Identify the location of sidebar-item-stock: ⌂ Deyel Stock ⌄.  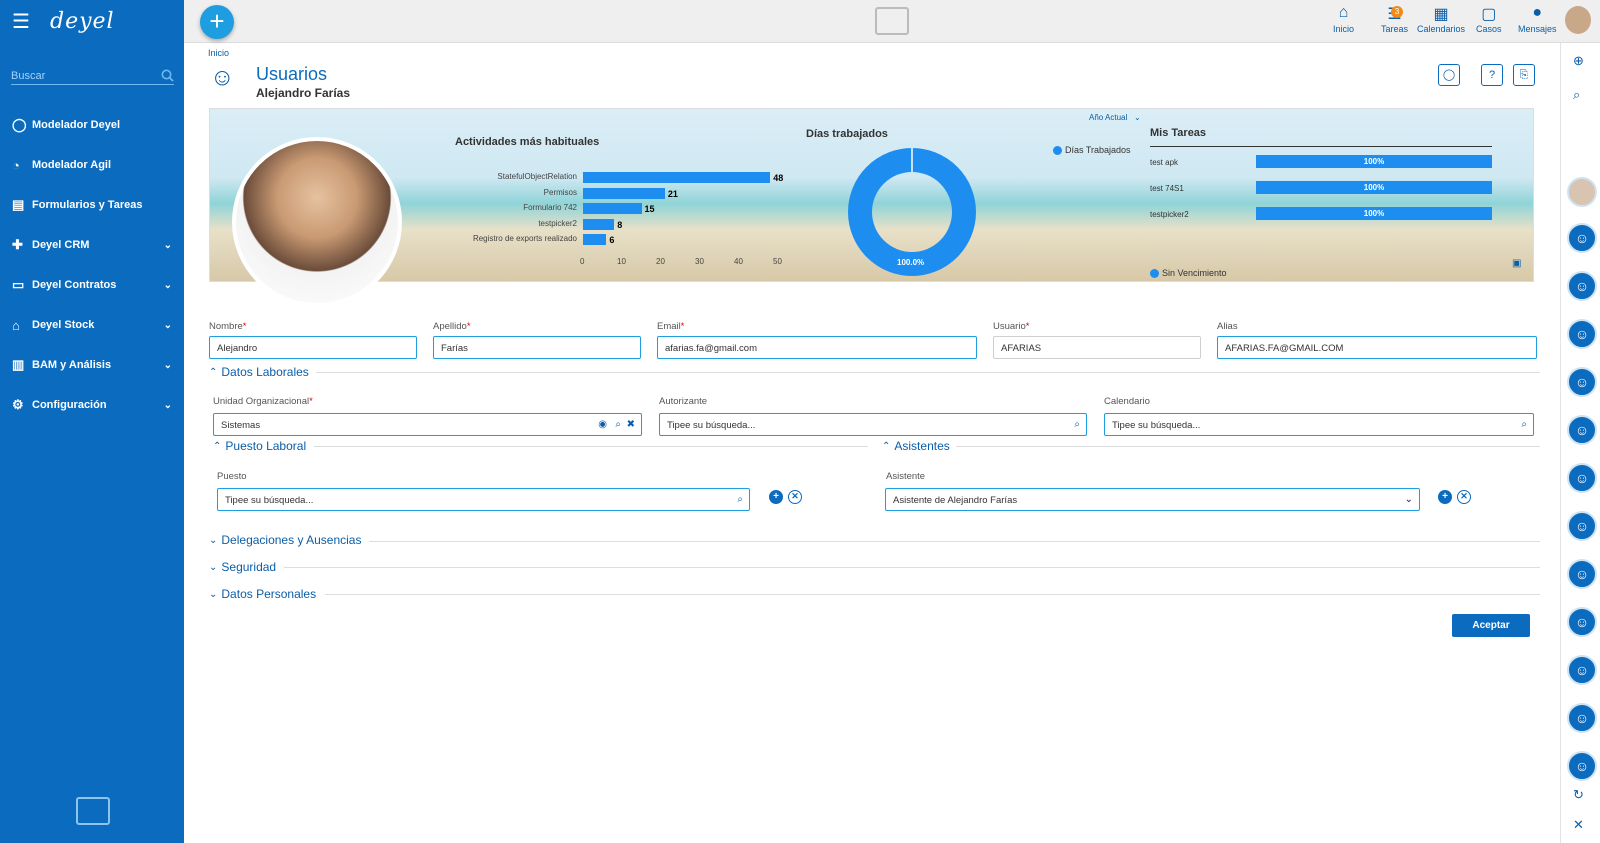
(92, 325).